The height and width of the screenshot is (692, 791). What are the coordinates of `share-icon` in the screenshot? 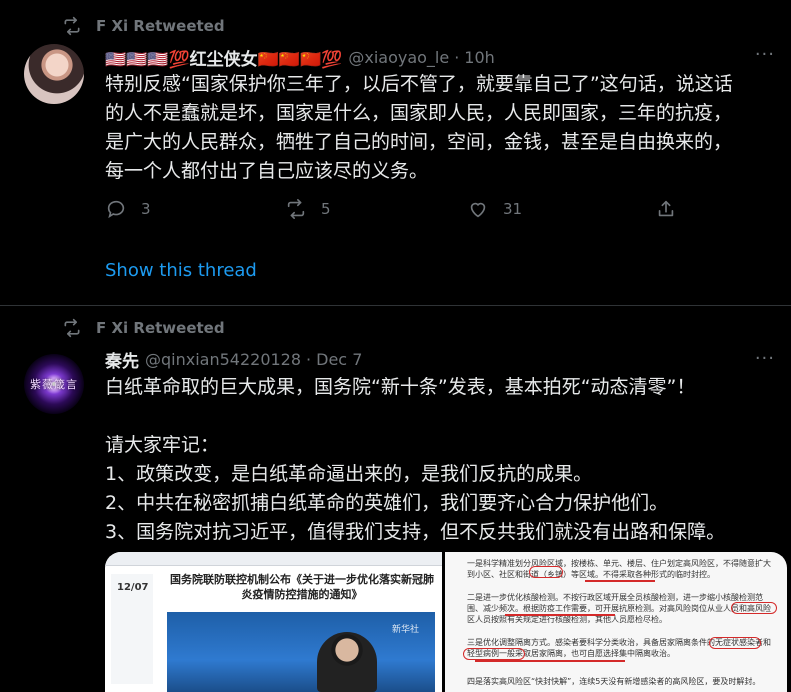 It's located at (666, 208).